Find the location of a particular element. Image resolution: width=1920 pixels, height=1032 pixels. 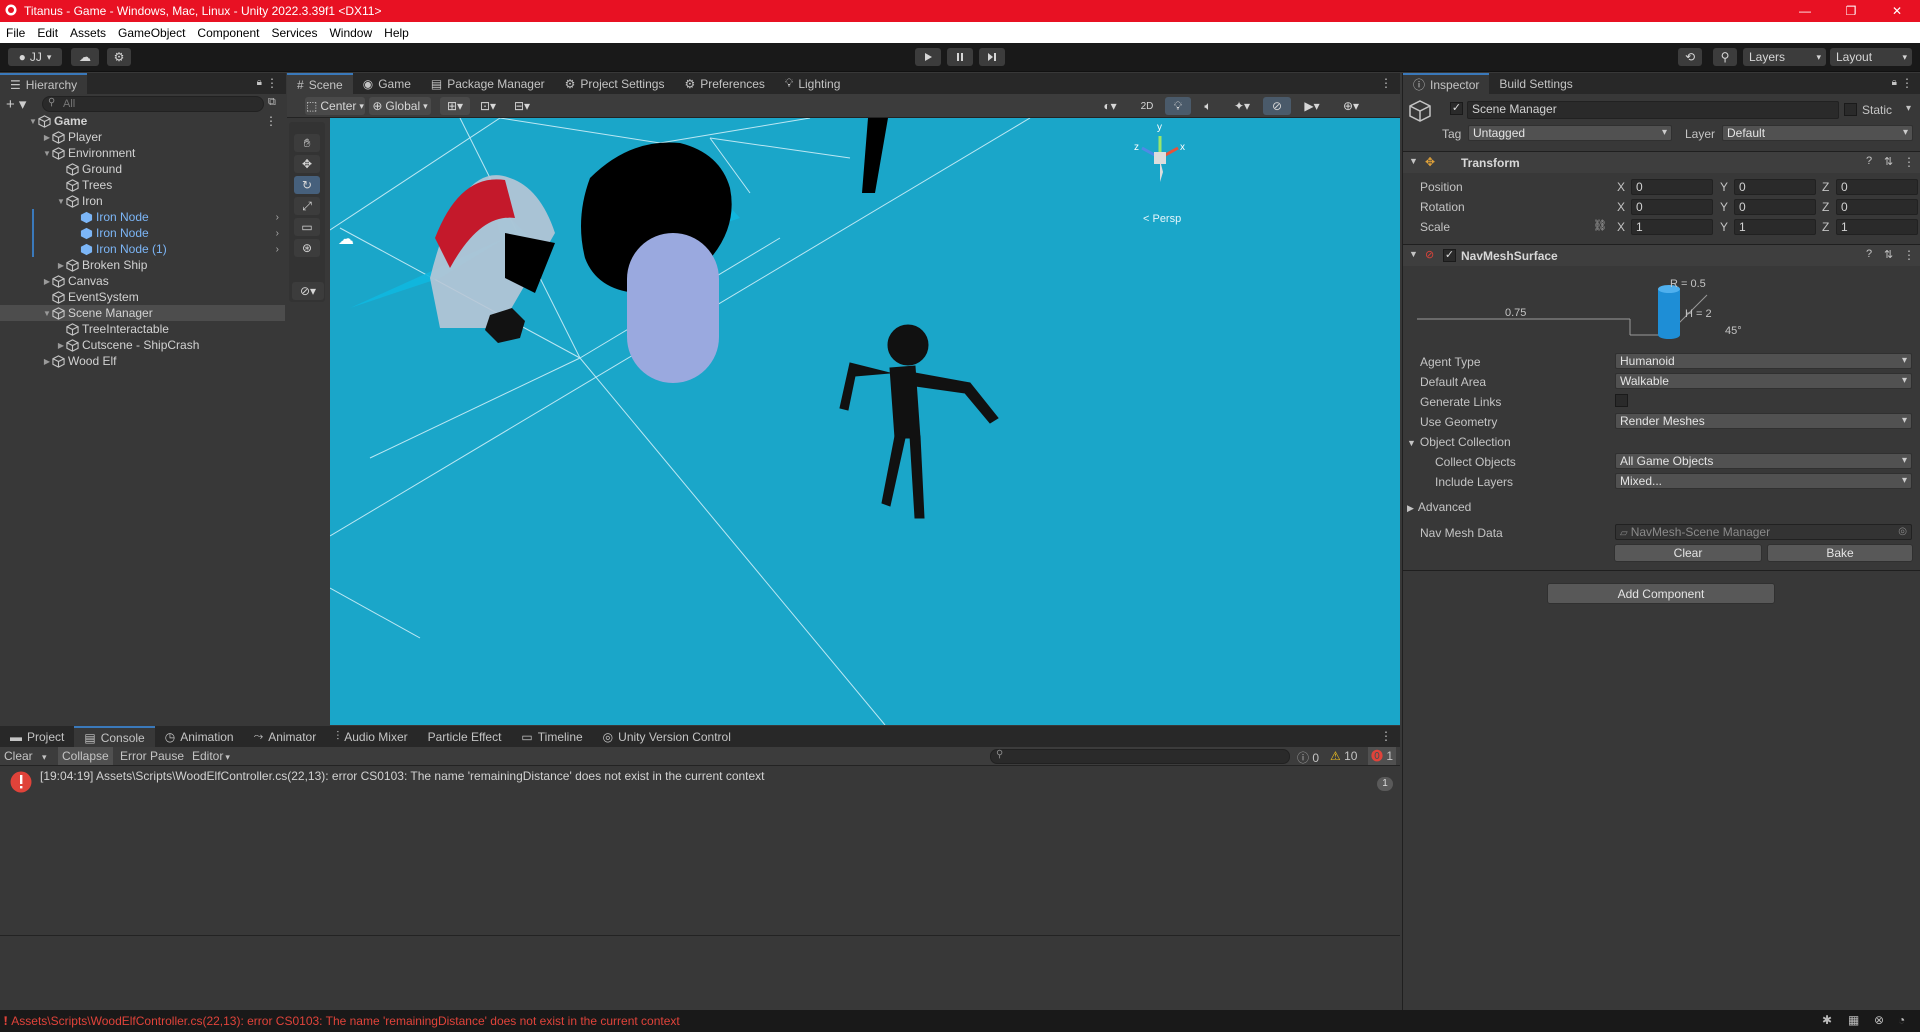

hierarchy-item: Iron Node (1) › is located at coordinates (142, 249).